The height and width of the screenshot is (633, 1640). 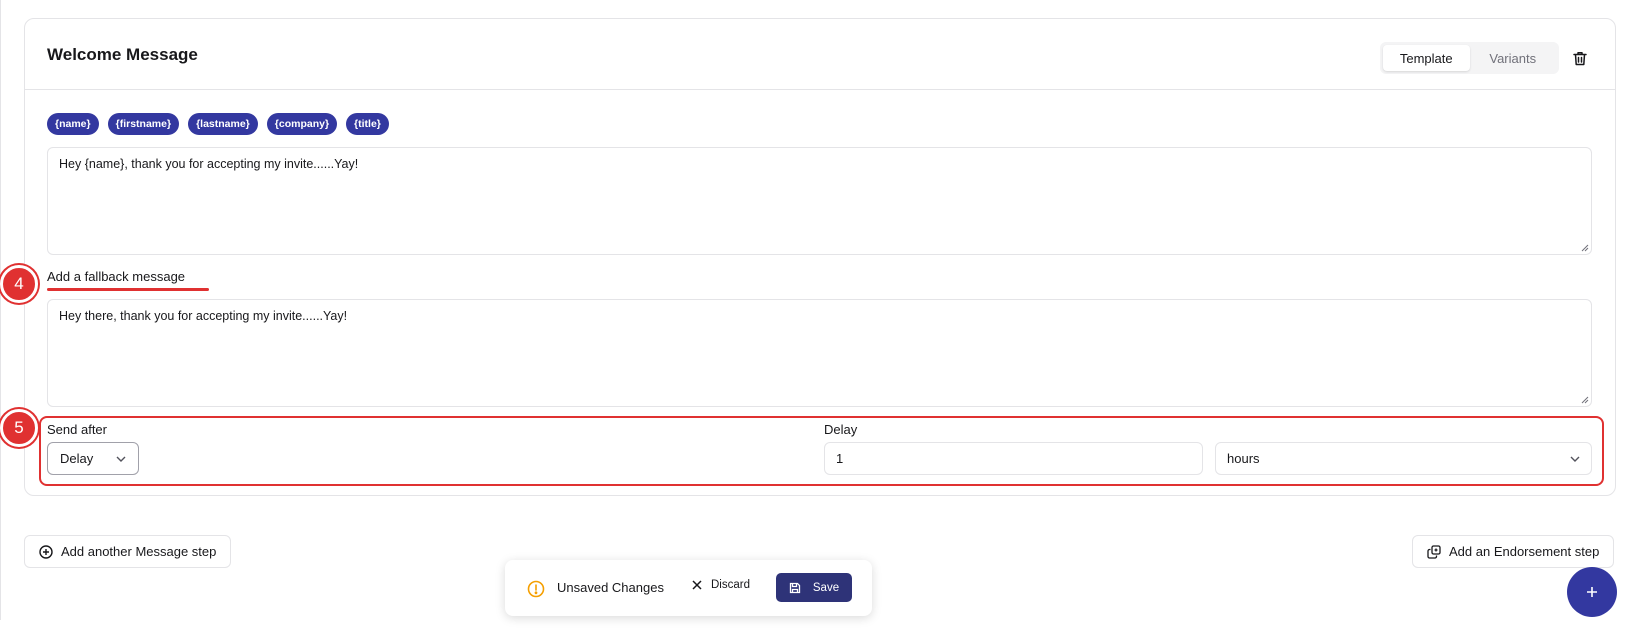 I want to click on add-message-step-label: Add another Message step, so click(x=139, y=551).